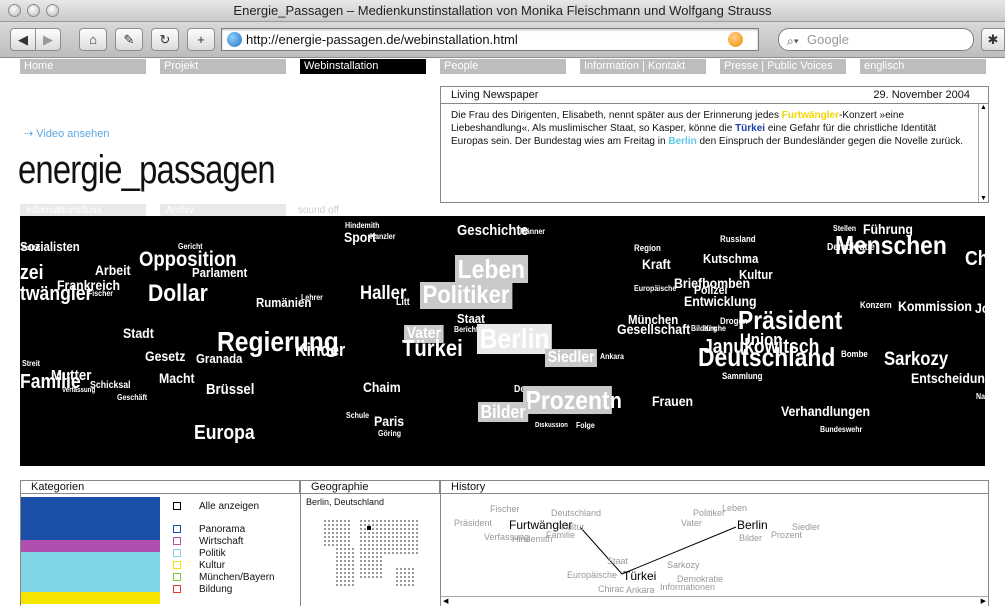  Describe the element at coordinates (585, 426) in the screenshot. I see `cloud-word: Folge` at that location.